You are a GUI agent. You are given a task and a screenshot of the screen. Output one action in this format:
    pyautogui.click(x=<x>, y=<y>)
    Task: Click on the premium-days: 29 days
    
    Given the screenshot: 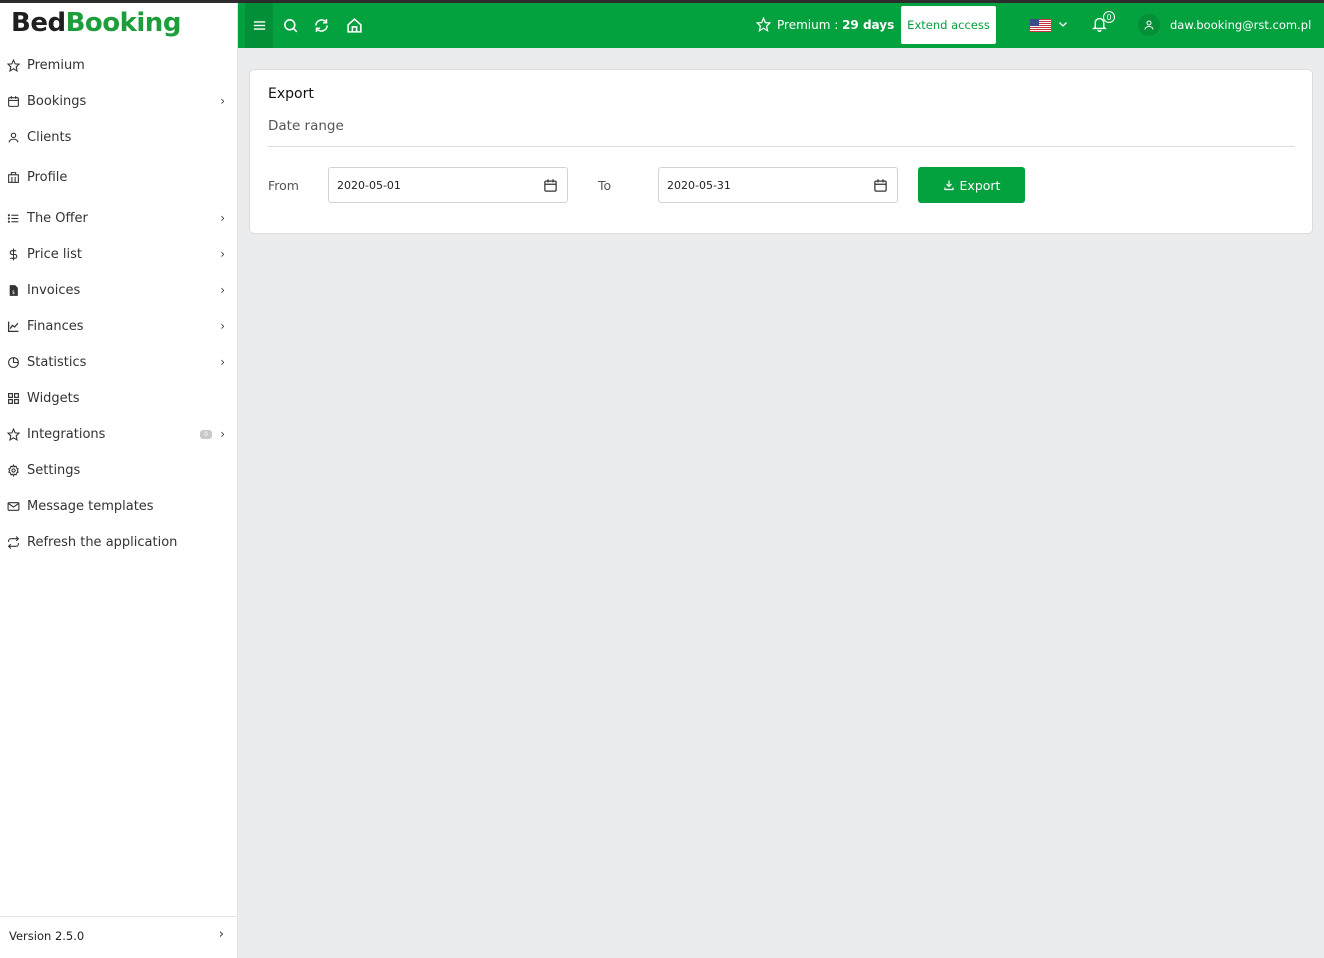 What is the action you would take?
    pyautogui.click(x=868, y=24)
    